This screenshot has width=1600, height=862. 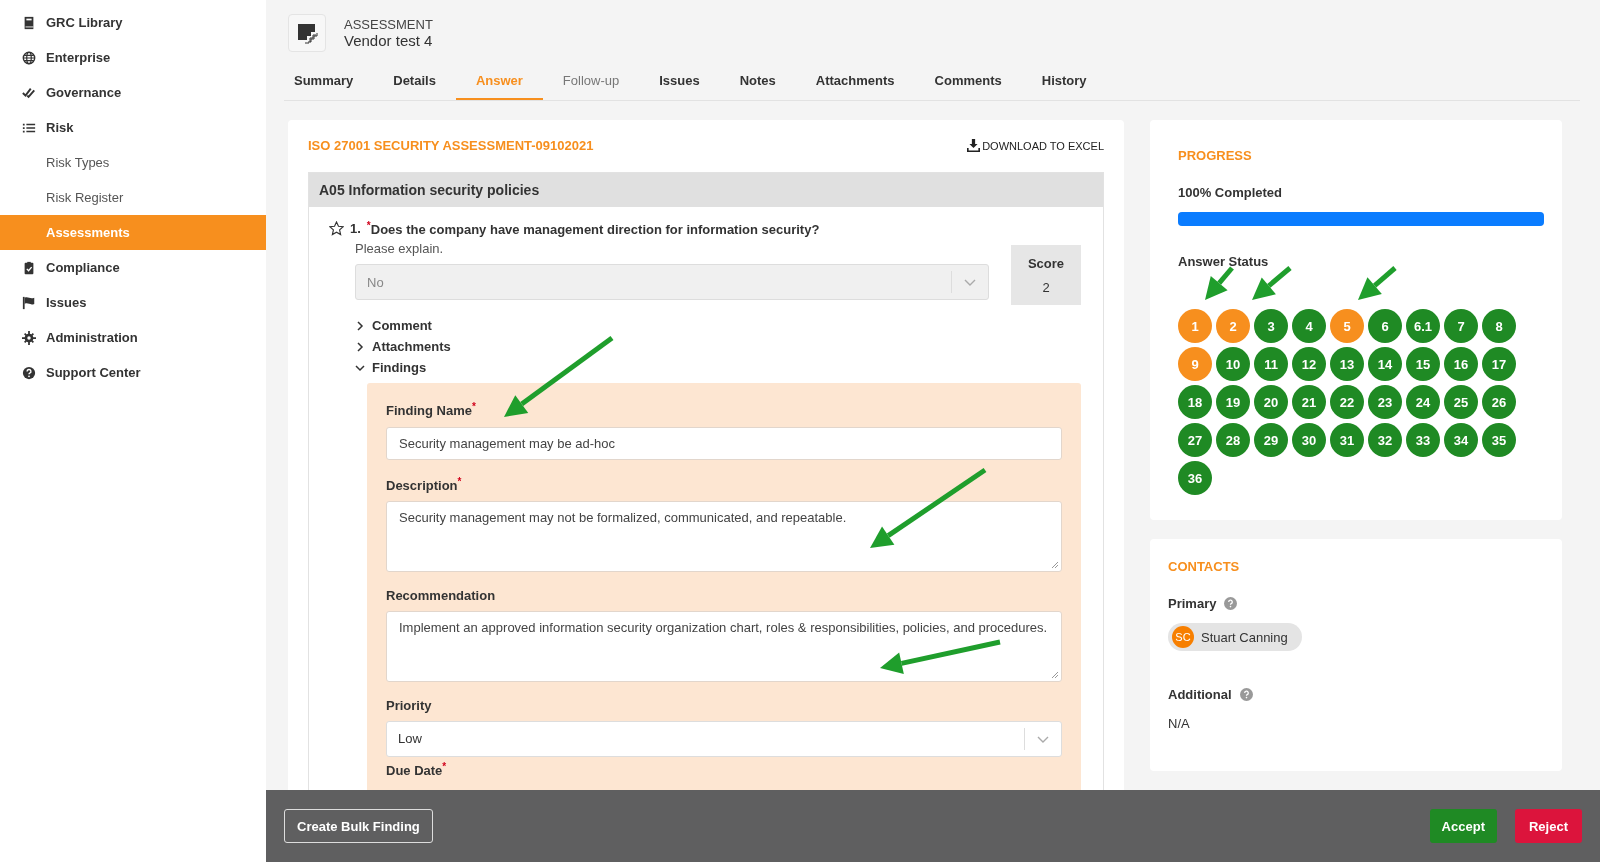 What do you see at coordinates (1309, 440) in the screenshot?
I see `answer-status-dot: 30` at bounding box center [1309, 440].